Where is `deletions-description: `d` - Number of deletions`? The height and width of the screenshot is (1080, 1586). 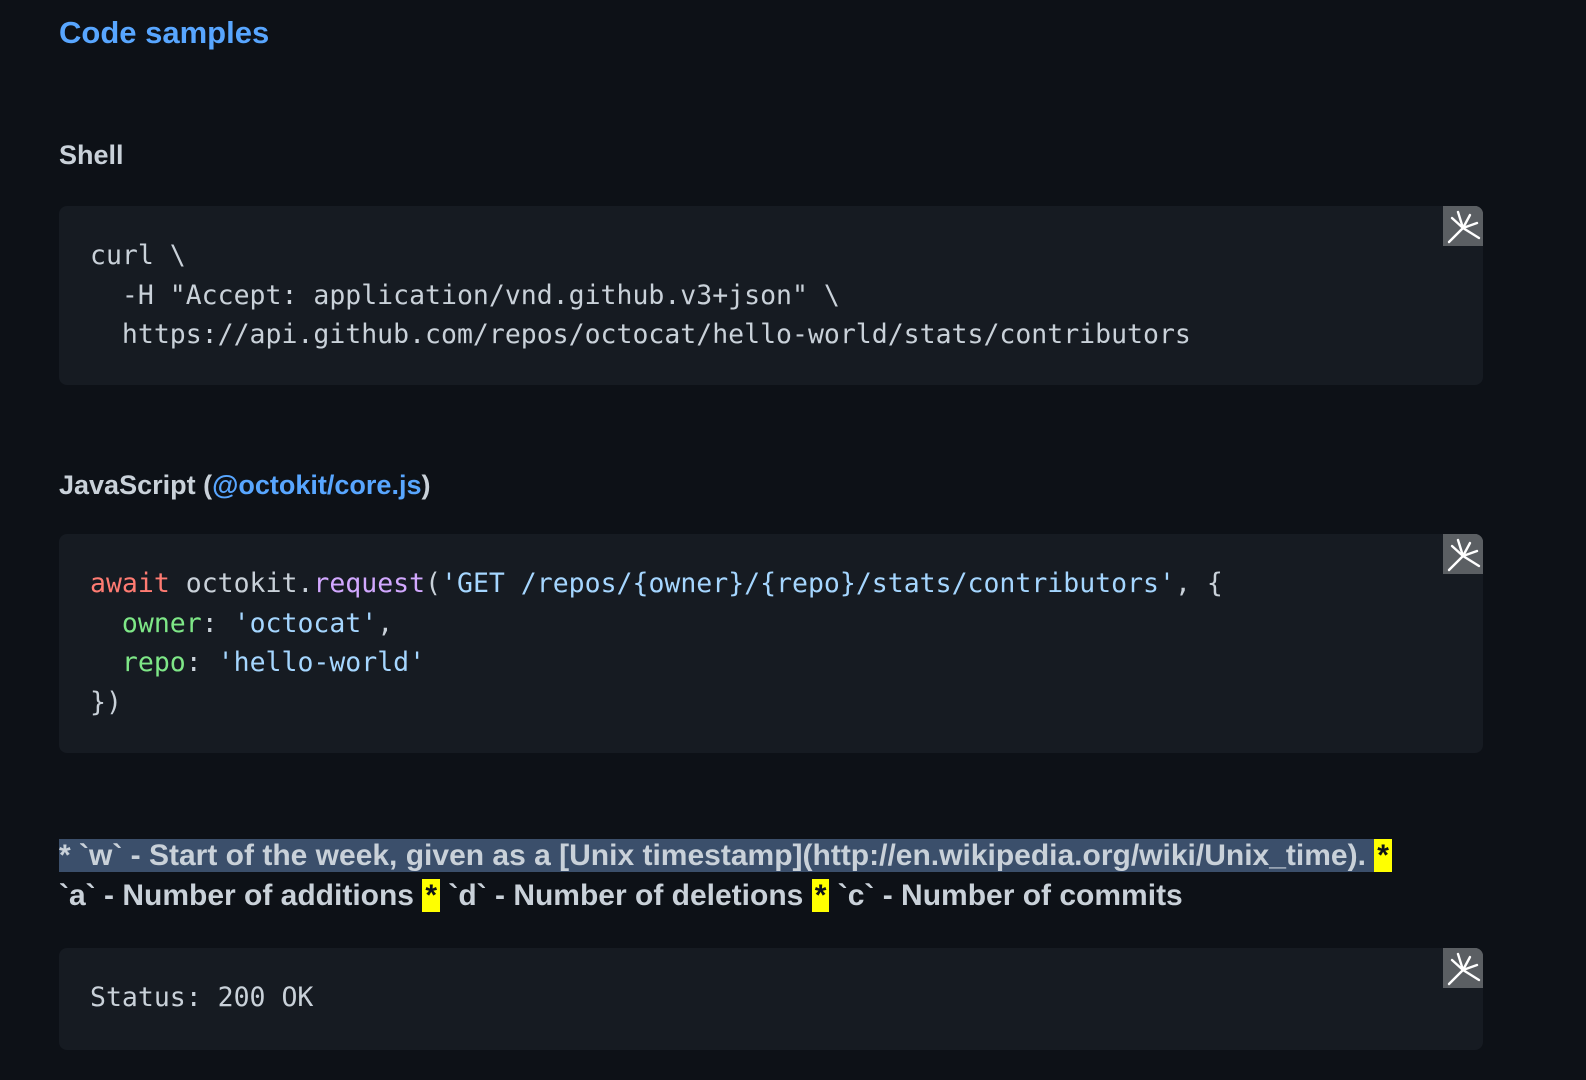
deletions-description: `d` - Number of deletions is located at coordinates (626, 895).